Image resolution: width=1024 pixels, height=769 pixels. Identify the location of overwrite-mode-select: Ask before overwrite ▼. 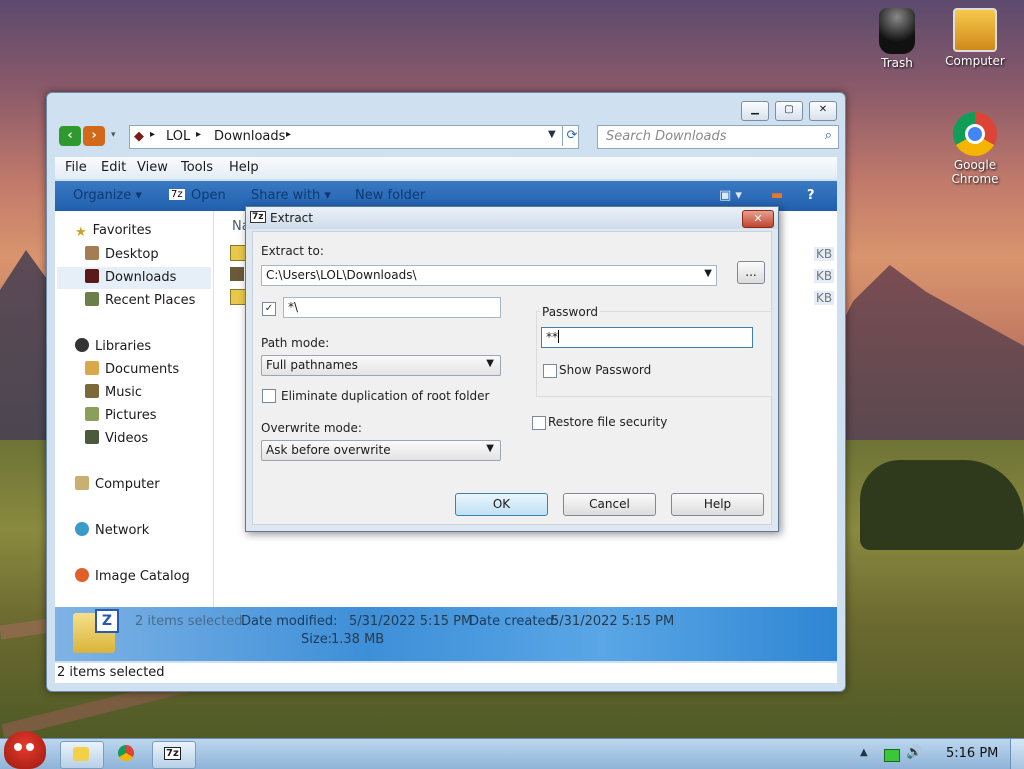
(381, 450).